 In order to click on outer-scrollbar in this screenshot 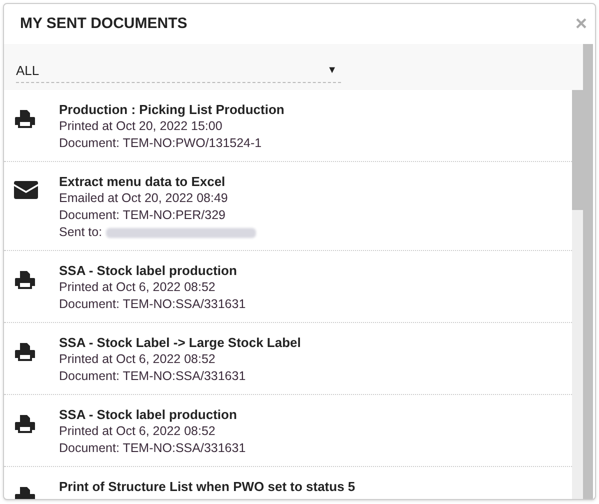, I will do `click(588, 271)`.